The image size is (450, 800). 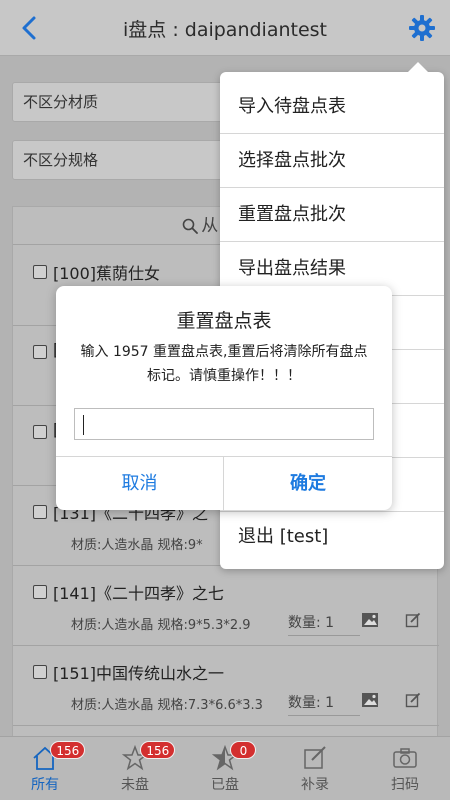 I want to click on gear-icon, so click(x=422, y=28).